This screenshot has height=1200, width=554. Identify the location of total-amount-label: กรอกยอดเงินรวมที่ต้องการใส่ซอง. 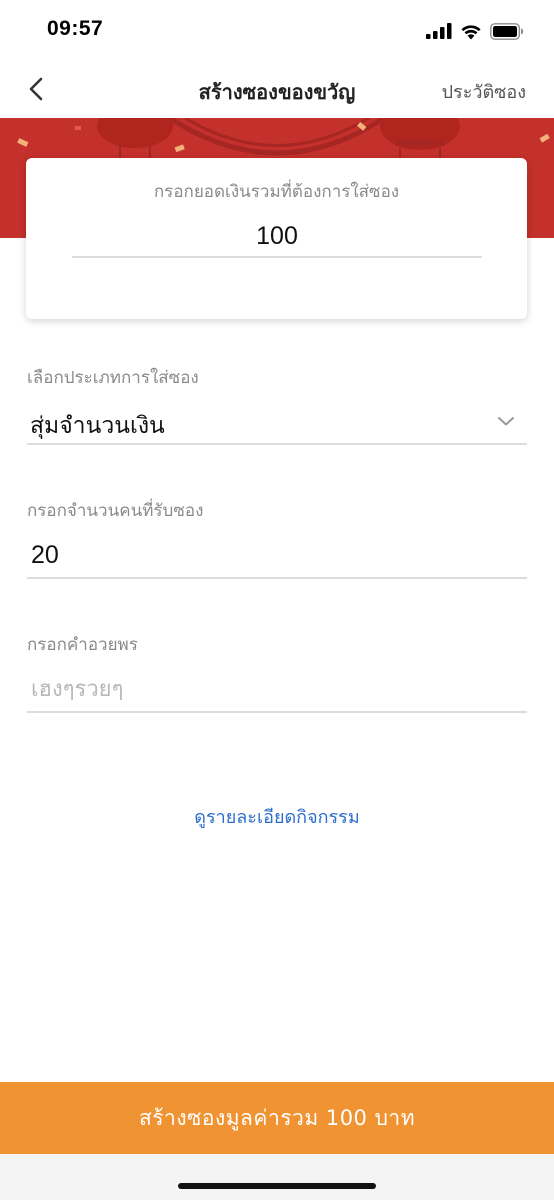
(276, 192).